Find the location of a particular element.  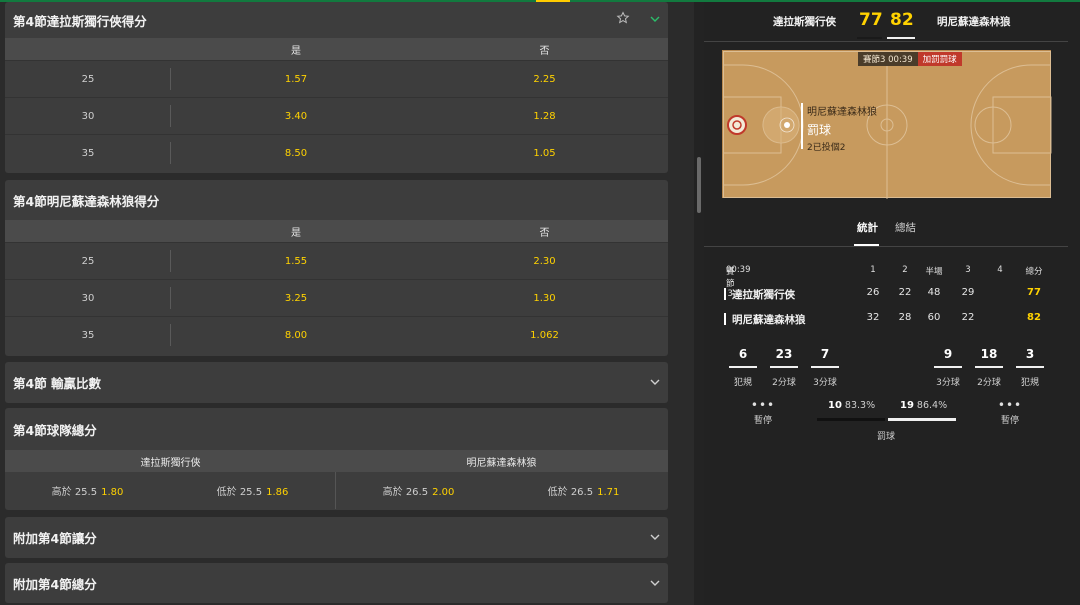

tab-stats: 統計 is located at coordinates (867, 227).